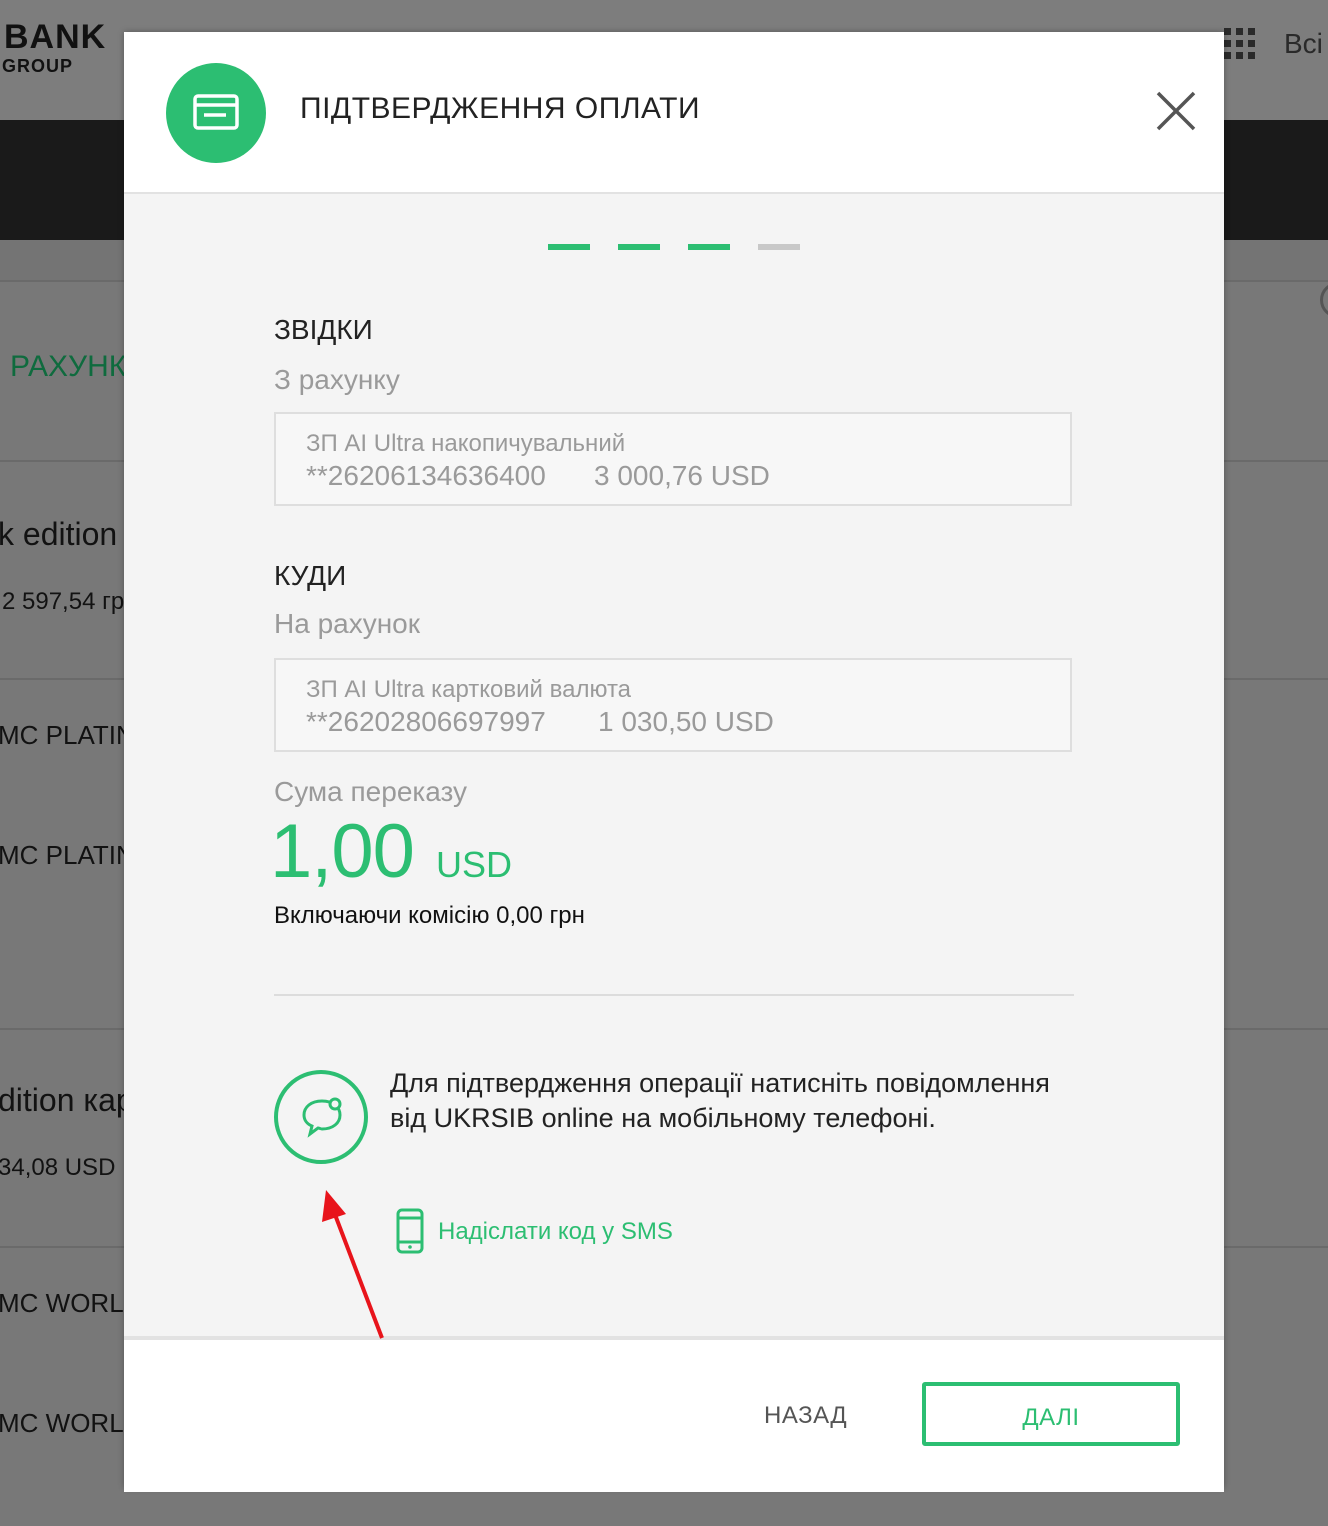  I want to click on bg-navbar-icon, so click(1324, 300).